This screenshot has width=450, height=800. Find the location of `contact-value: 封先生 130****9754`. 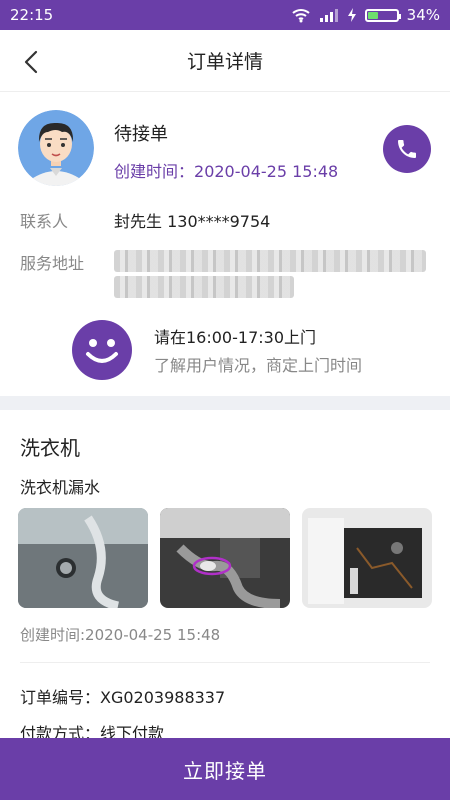

contact-value: 封先生 130****9754 is located at coordinates (192, 221).